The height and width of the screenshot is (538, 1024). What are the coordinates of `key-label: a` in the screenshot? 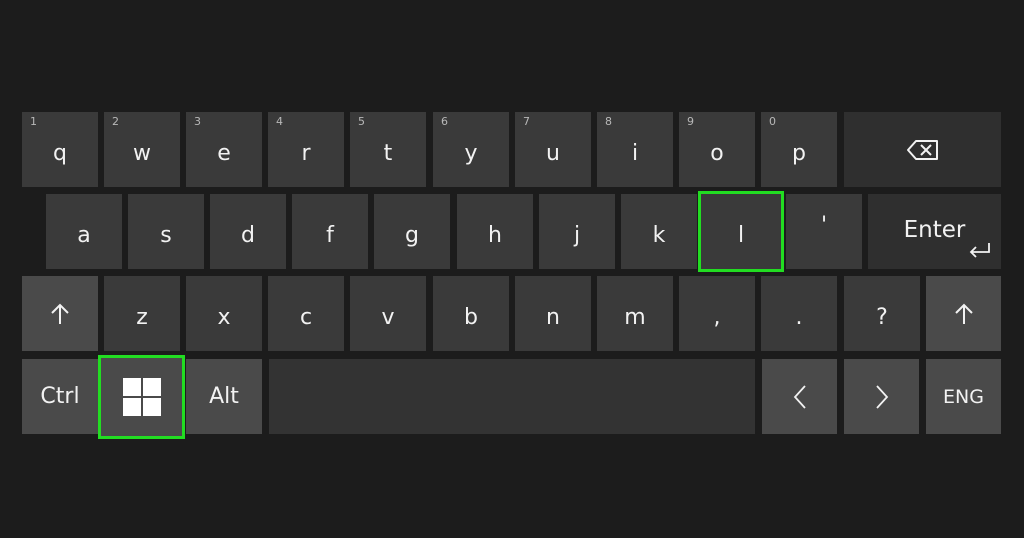 It's located at (84, 235).